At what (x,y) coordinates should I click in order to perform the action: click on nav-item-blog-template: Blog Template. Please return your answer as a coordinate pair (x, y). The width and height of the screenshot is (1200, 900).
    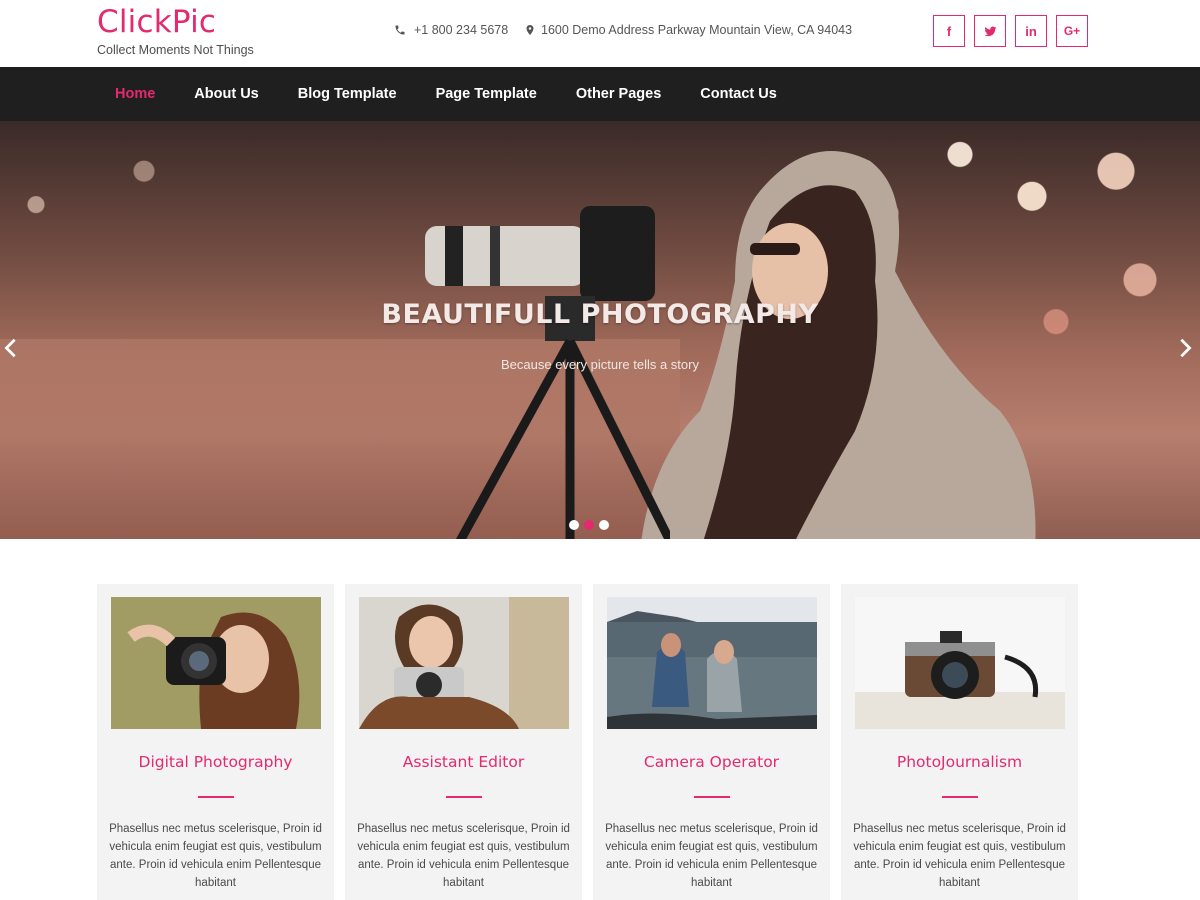
    Looking at the image, I should click on (347, 94).